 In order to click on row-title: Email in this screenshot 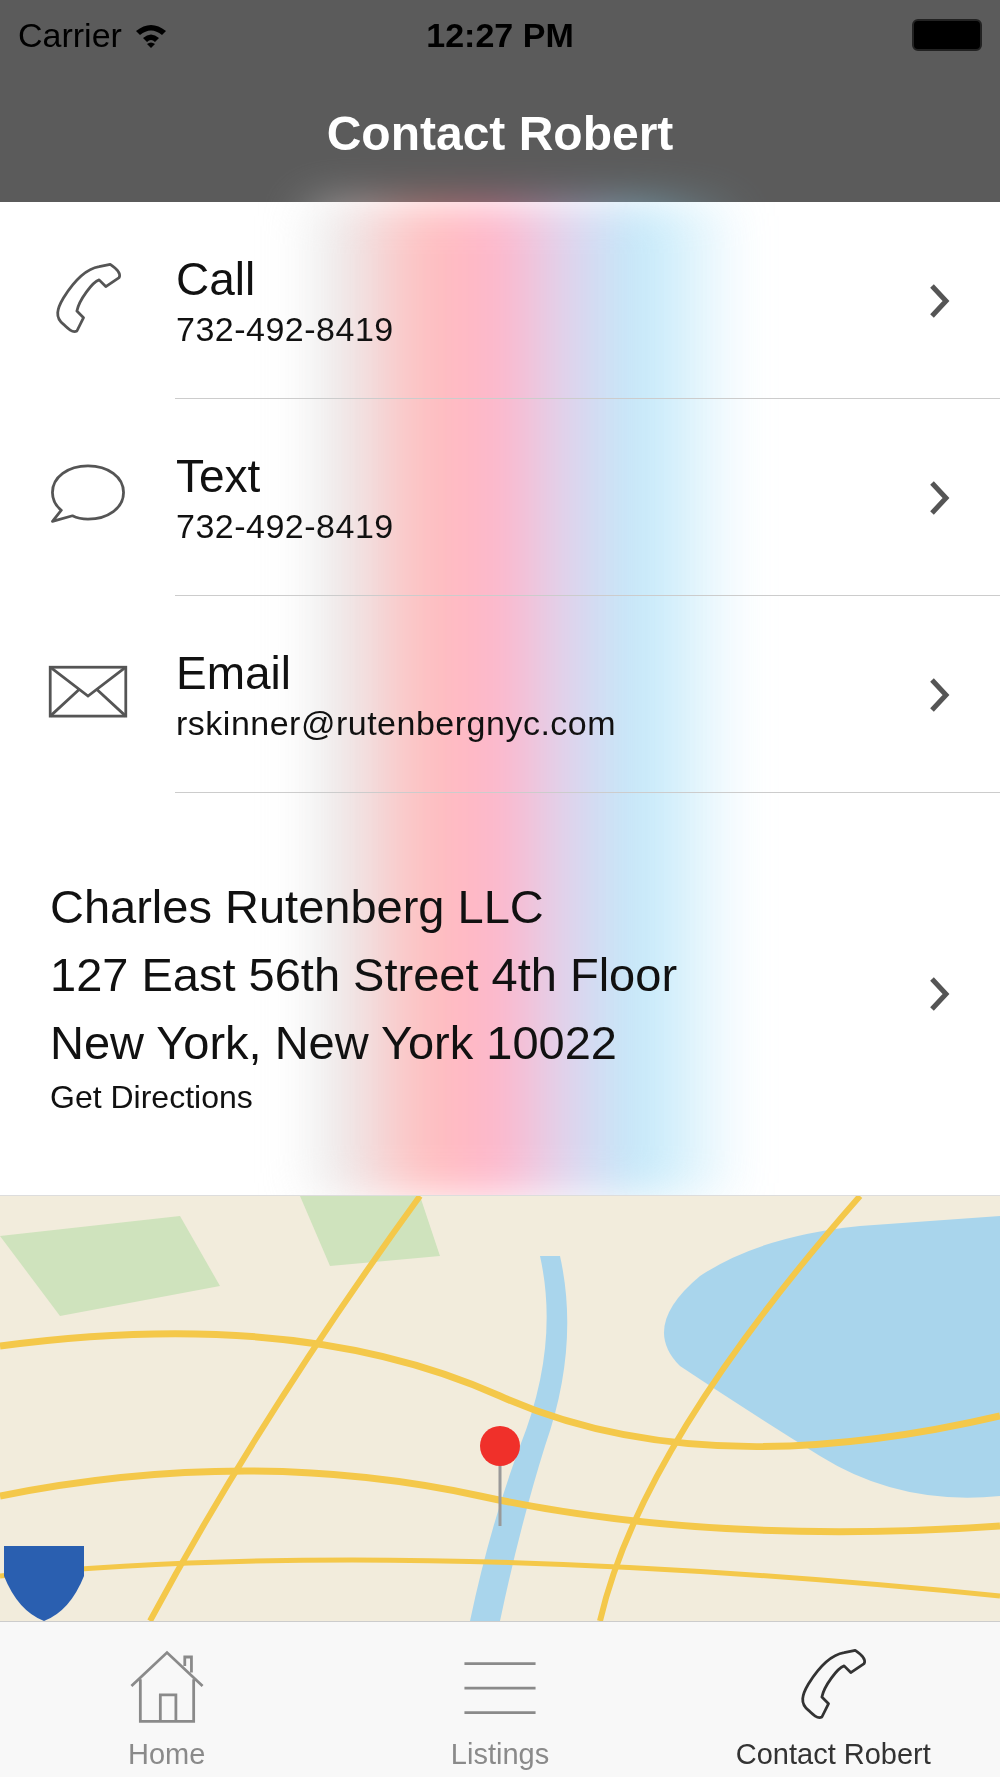, I will do `click(234, 673)`.